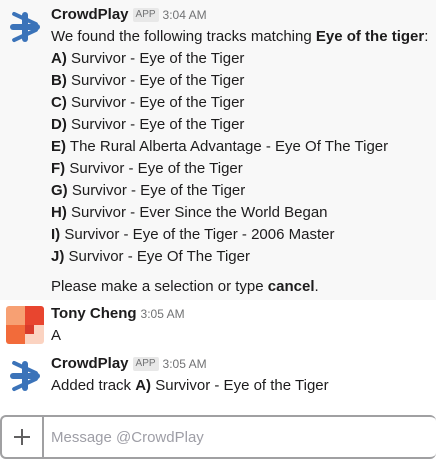 This screenshot has height=465, width=436. Describe the element at coordinates (59, 190) in the screenshot. I see `track-key: G)` at that location.